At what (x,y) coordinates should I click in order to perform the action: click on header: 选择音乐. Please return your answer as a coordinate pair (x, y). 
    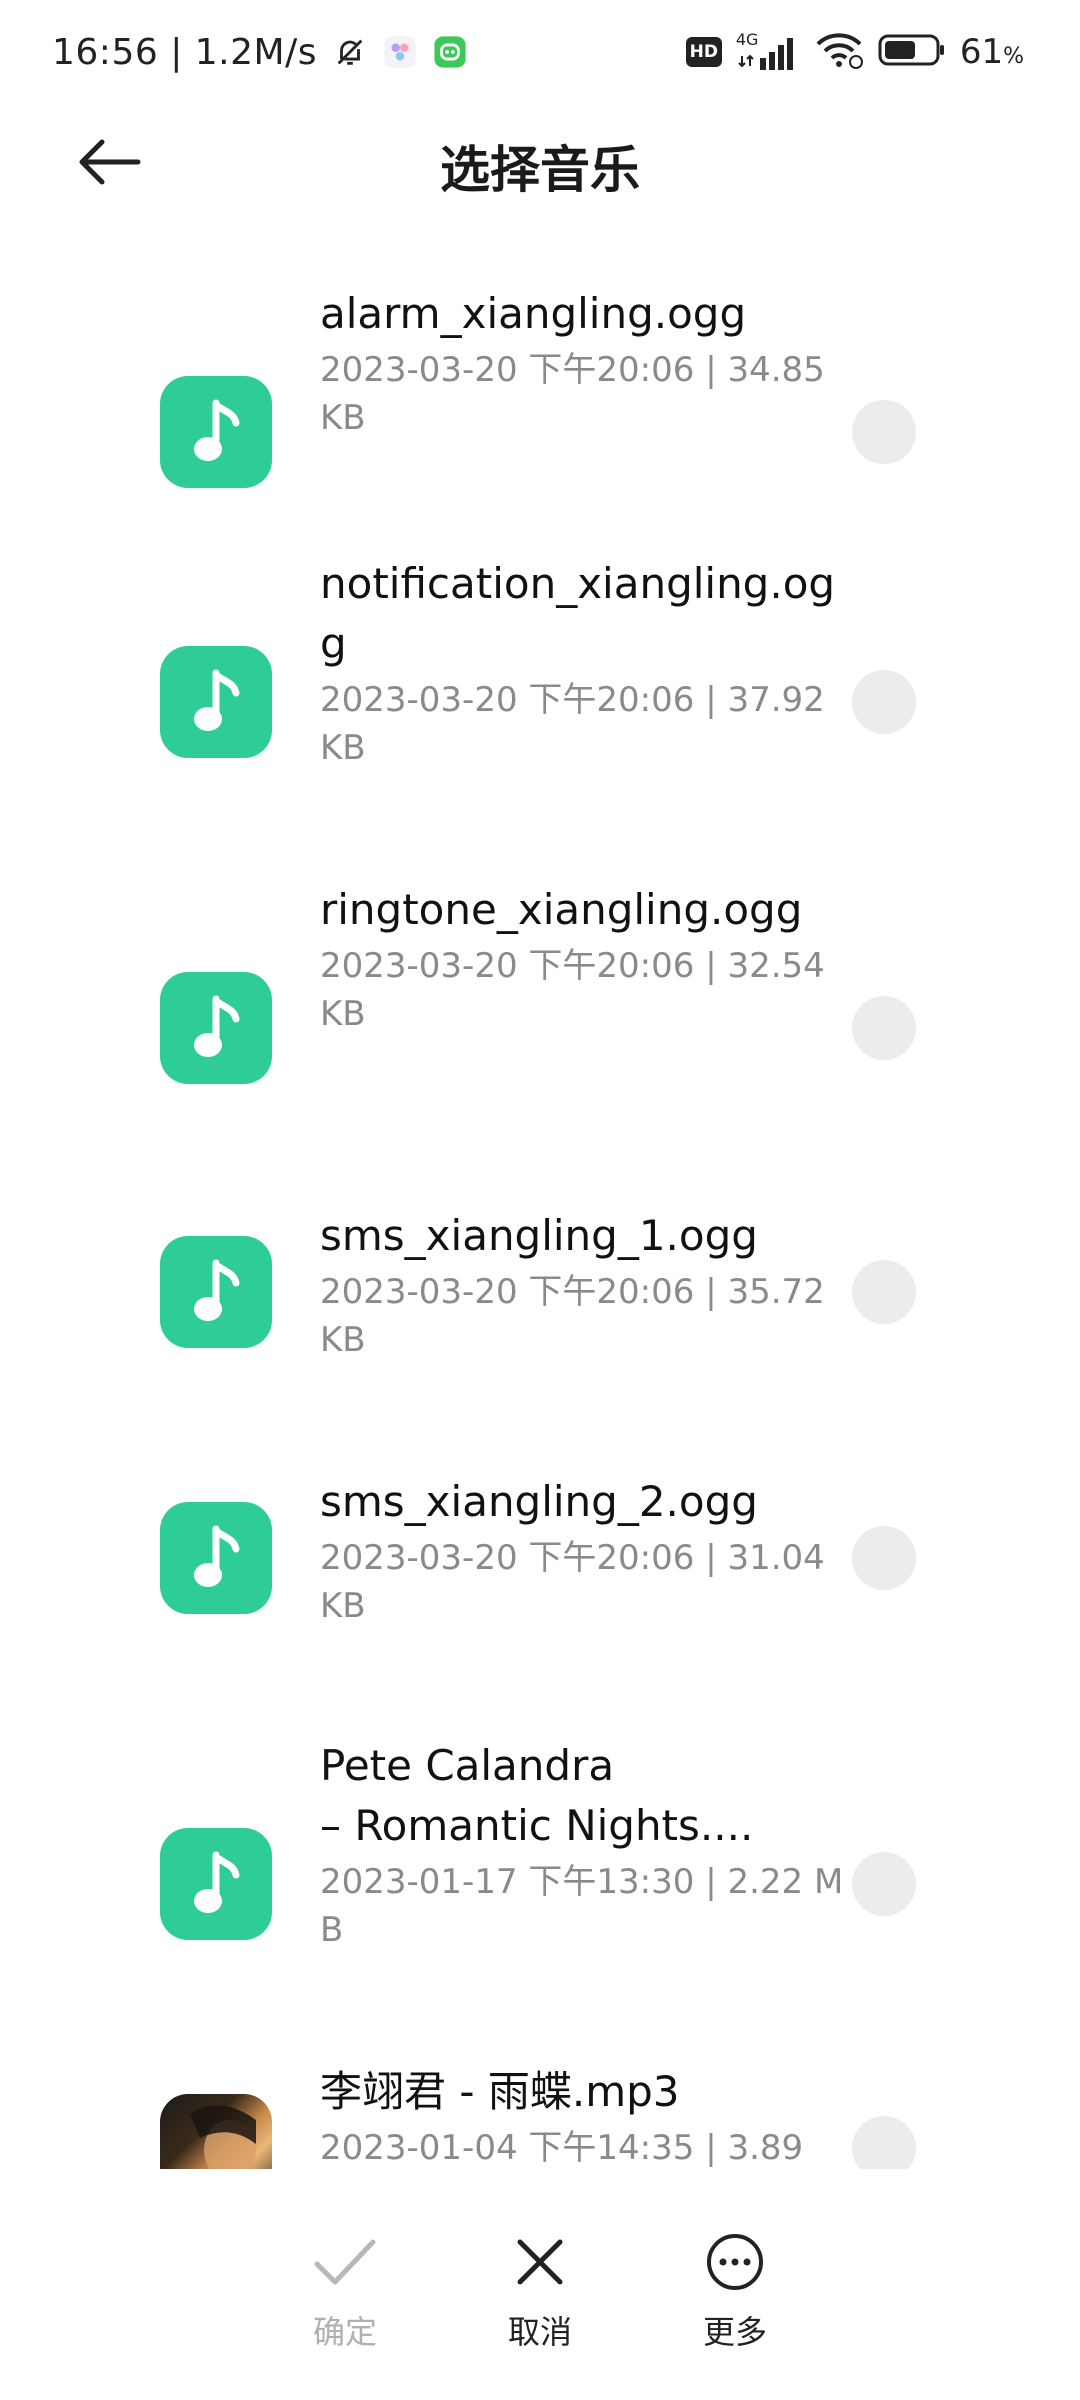
    Looking at the image, I should click on (540, 164).